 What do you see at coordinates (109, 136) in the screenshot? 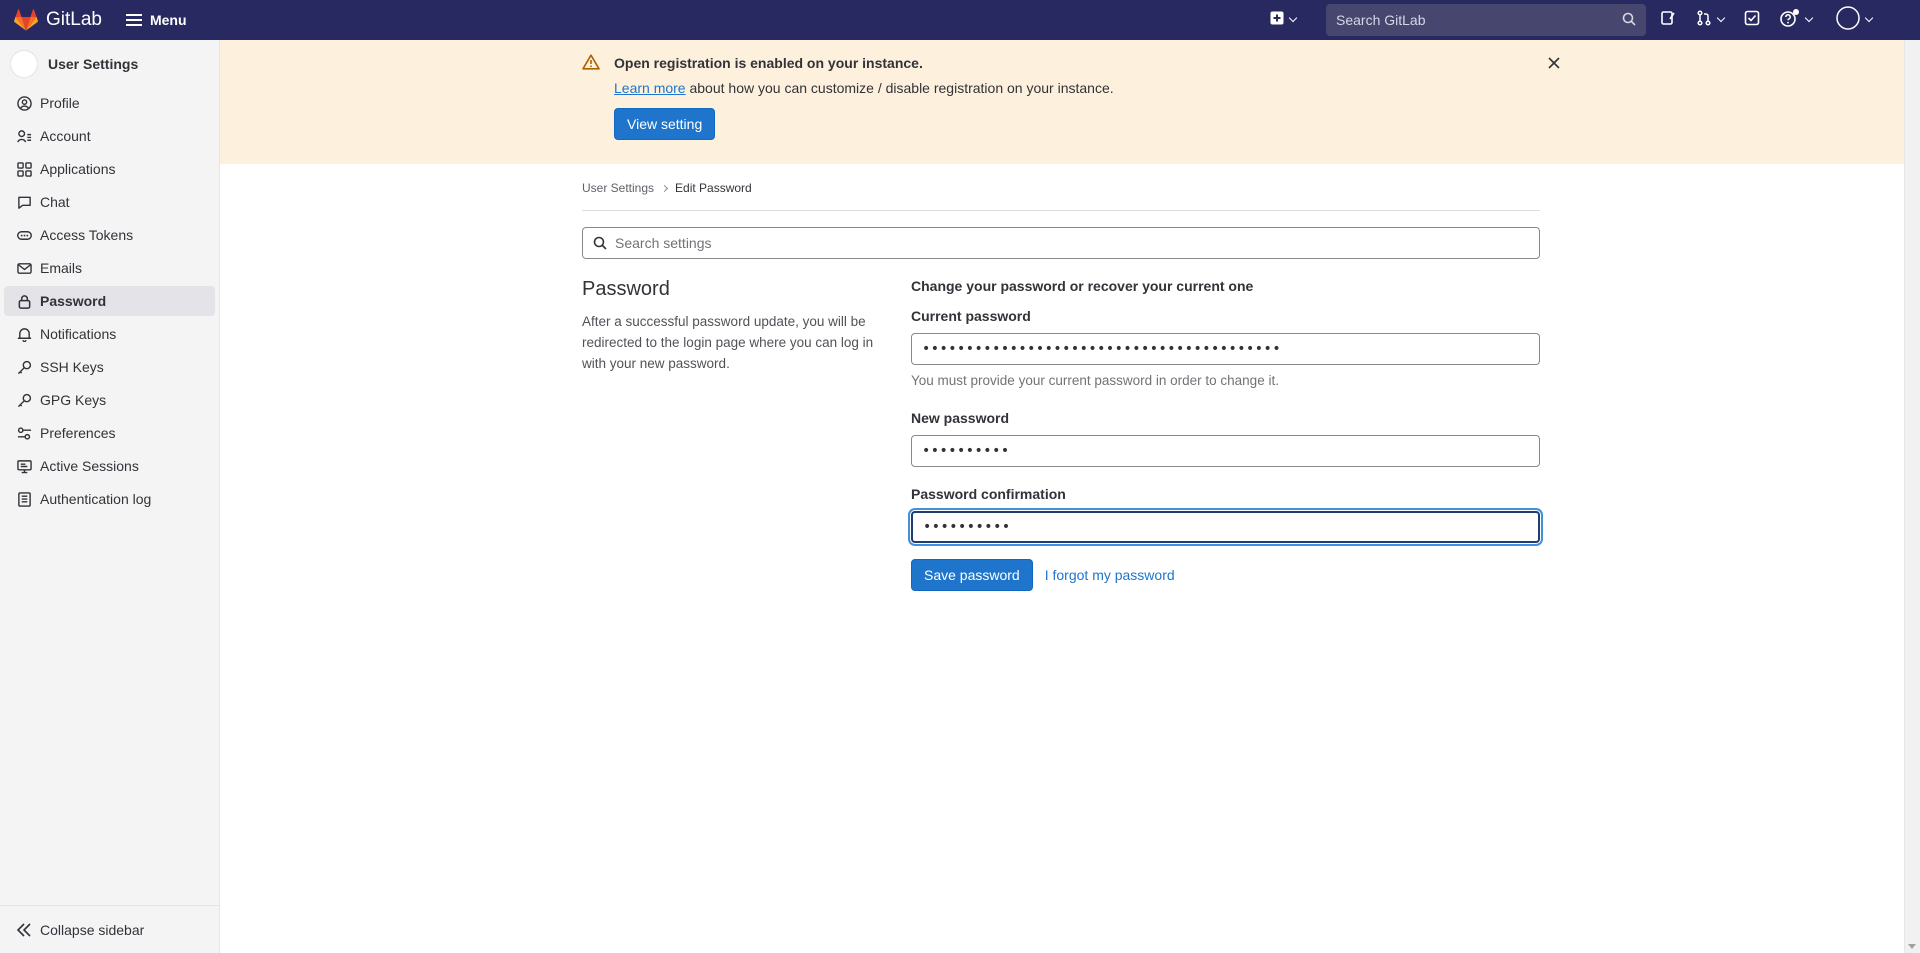
I see `sidebar-item-account: Account` at bounding box center [109, 136].